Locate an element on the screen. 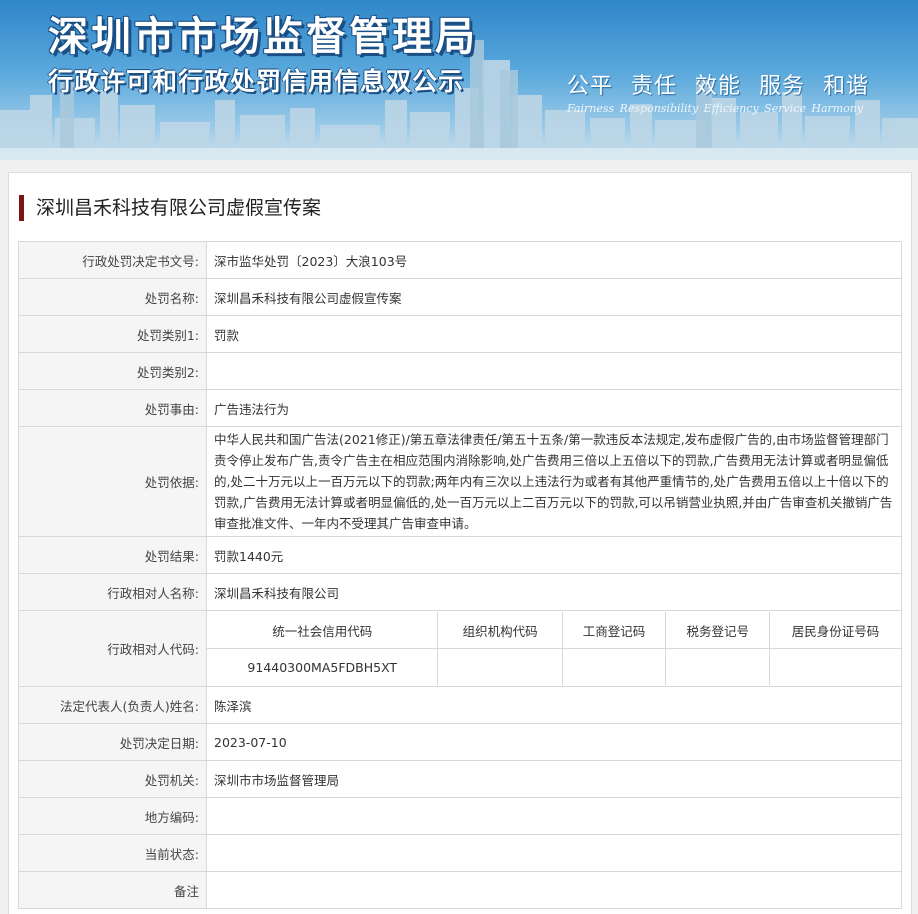 The height and width of the screenshot is (914, 918). result-label: 处罚结果: is located at coordinates (112, 555).